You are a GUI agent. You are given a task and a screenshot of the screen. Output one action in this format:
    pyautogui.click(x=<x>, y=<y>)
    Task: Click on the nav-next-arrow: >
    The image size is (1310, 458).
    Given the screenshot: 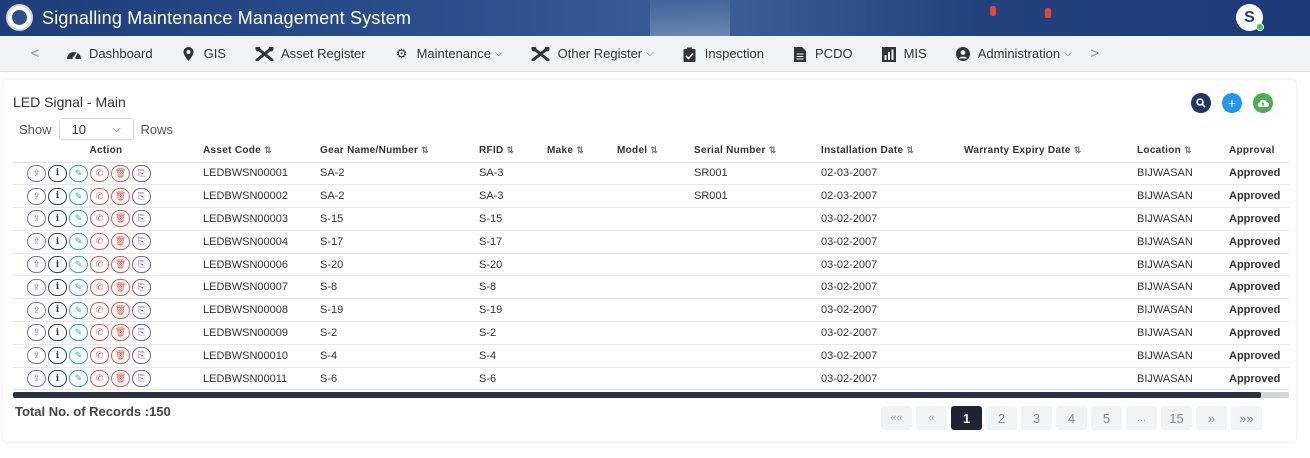 What is the action you would take?
    pyautogui.click(x=1095, y=53)
    